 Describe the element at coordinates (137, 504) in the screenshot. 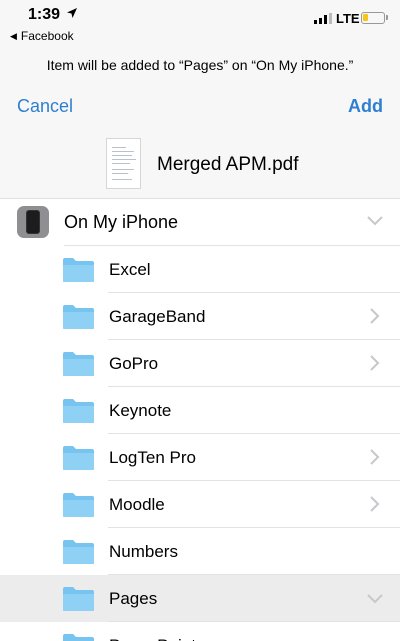

I see `folder-label: Moodle` at that location.